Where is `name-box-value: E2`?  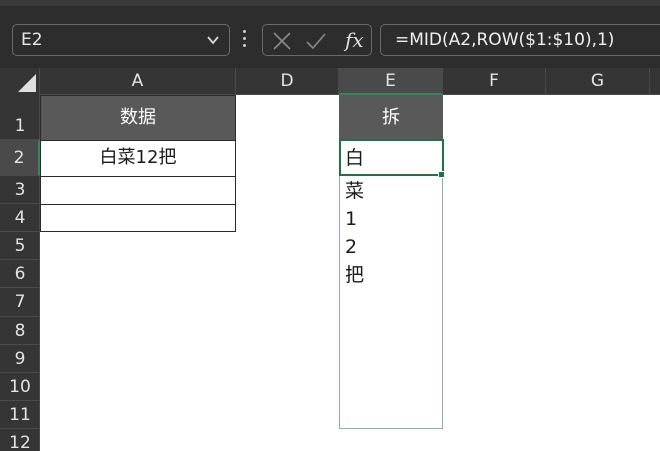 name-box-value: E2 is located at coordinates (32, 40).